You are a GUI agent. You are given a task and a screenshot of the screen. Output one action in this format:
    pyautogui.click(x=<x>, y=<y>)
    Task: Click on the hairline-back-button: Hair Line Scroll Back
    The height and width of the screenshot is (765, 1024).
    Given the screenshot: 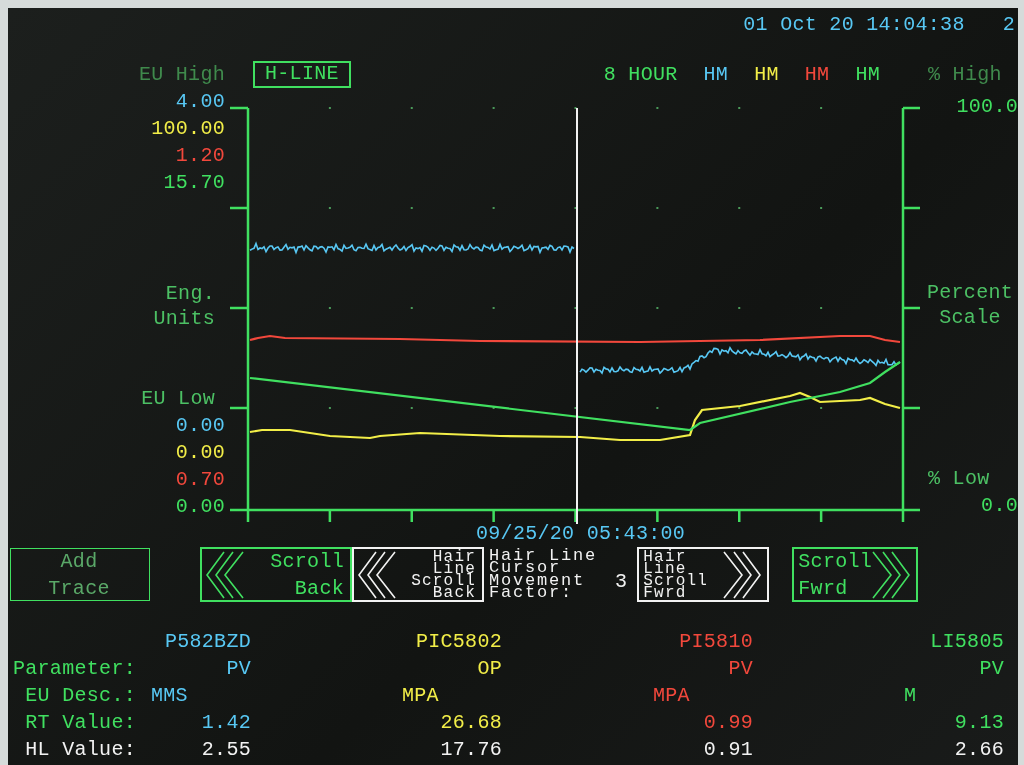 What is the action you would take?
    pyautogui.click(x=418, y=574)
    